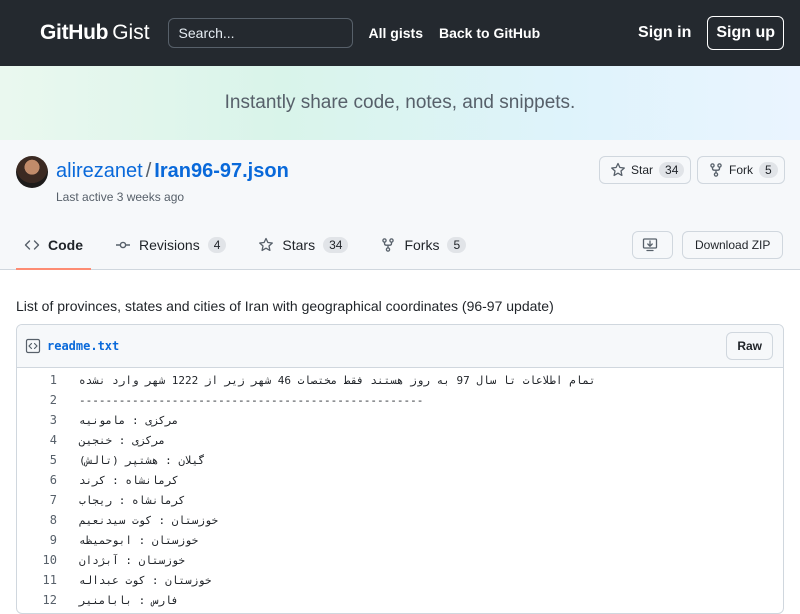 The height and width of the screenshot is (614, 800). What do you see at coordinates (400, 520) in the screenshot?
I see `code-line: 8 خوزستان : کوت سیدنعیم` at bounding box center [400, 520].